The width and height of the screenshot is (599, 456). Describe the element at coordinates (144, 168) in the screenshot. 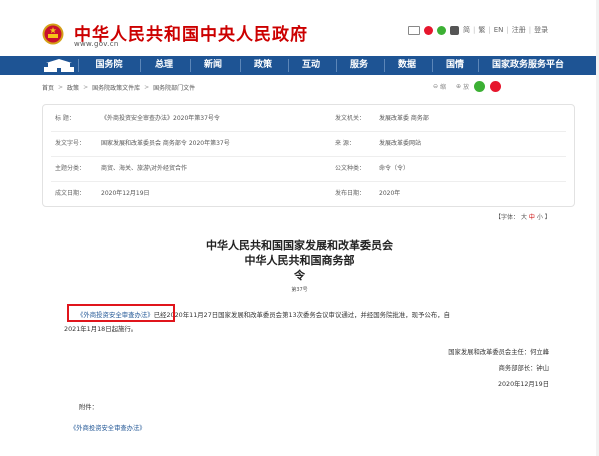

I see `topic-value: 商贸、海关、旅游\对外经贸合作` at that location.